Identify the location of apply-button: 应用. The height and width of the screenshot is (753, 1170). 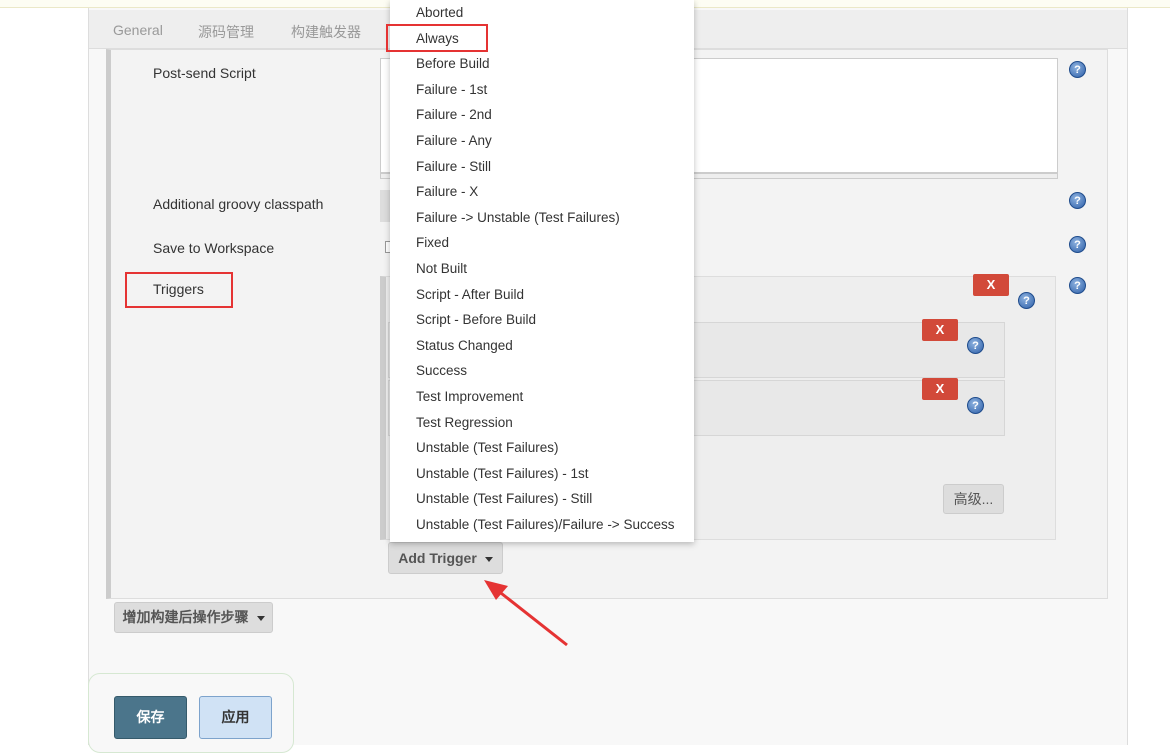
(235, 717).